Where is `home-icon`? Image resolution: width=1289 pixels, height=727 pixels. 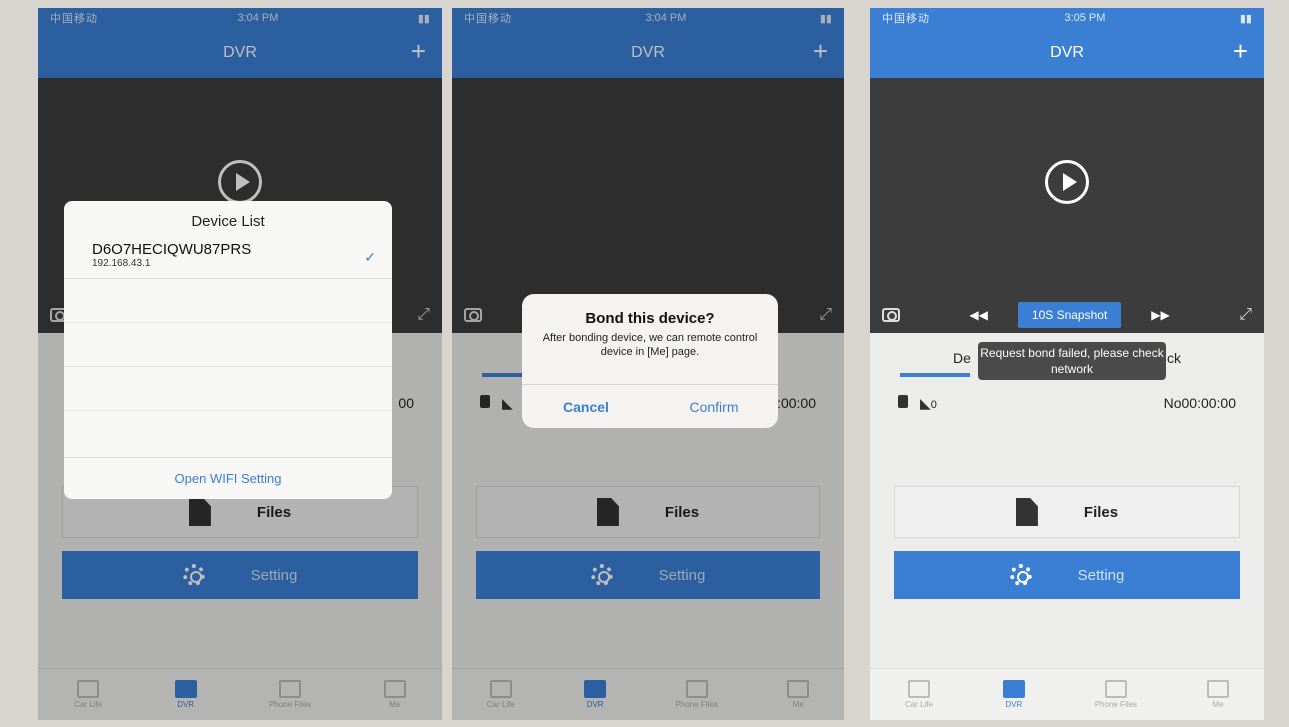
home-icon is located at coordinates (918, 689).